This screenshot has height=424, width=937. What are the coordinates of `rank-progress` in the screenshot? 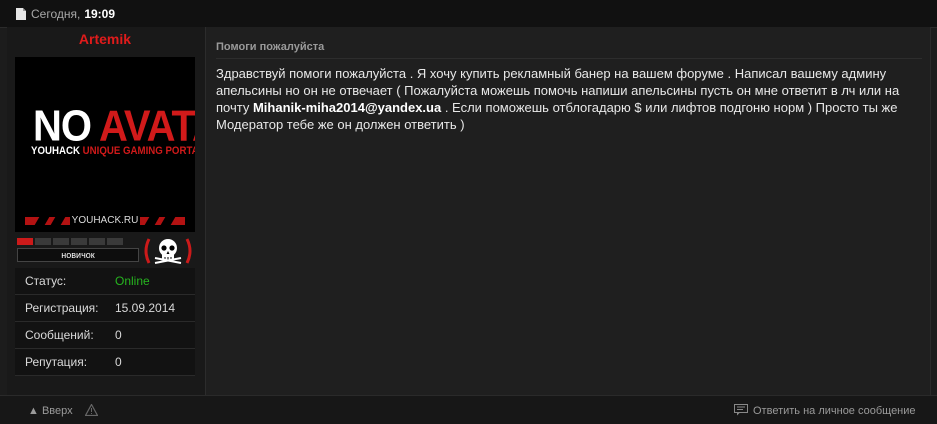 It's located at (77, 242).